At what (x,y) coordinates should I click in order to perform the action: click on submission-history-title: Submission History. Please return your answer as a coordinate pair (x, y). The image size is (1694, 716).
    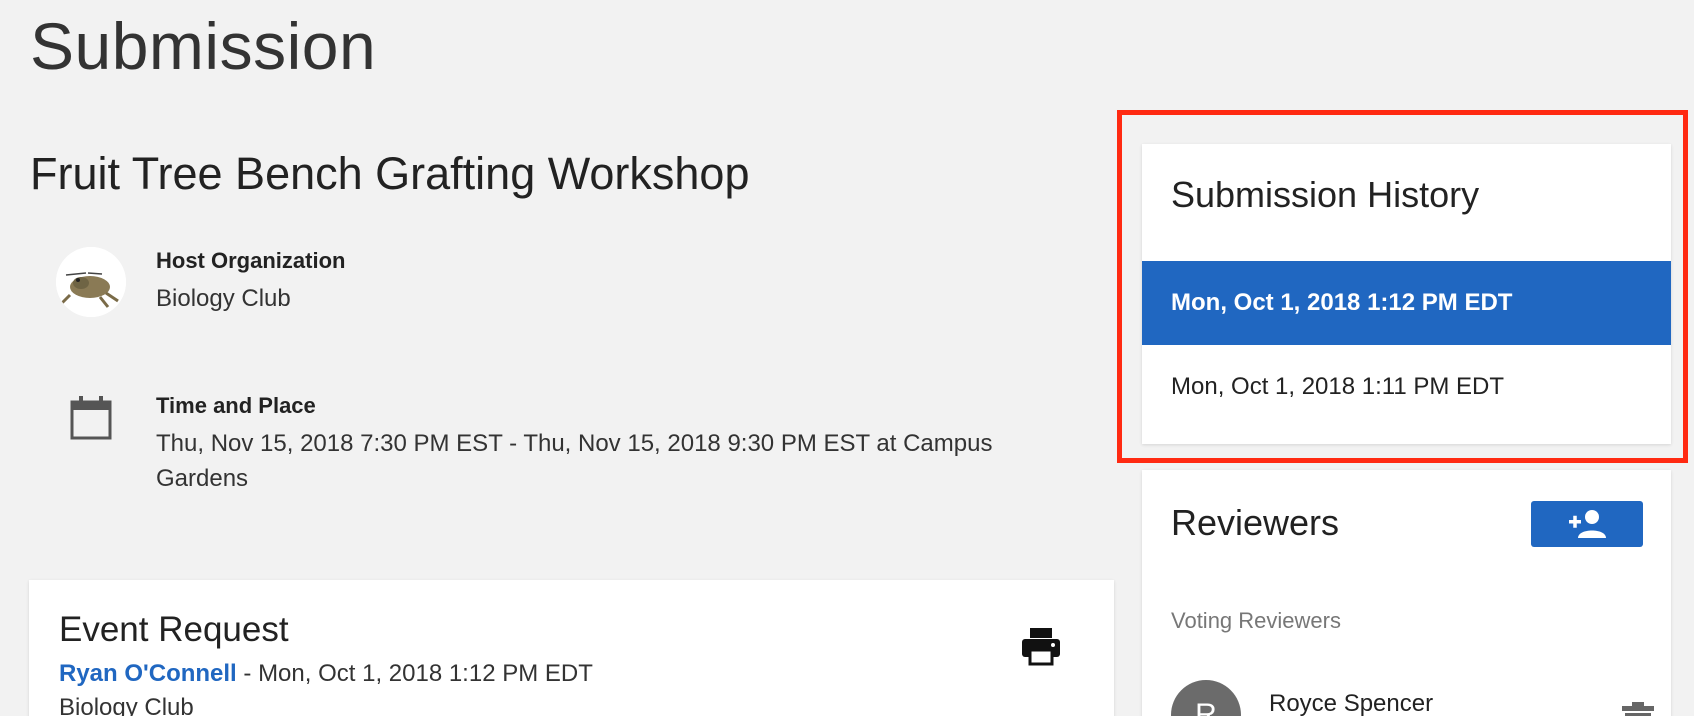
    Looking at the image, I should click on (1325, 194).